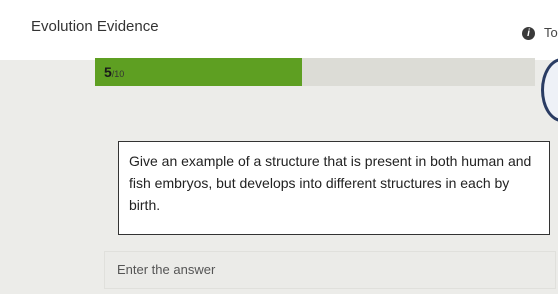  What do you see at coordinates (330, 270) in the screenshot?
I see `answer-input: Enter the answer` at bounding box center [330, 270].